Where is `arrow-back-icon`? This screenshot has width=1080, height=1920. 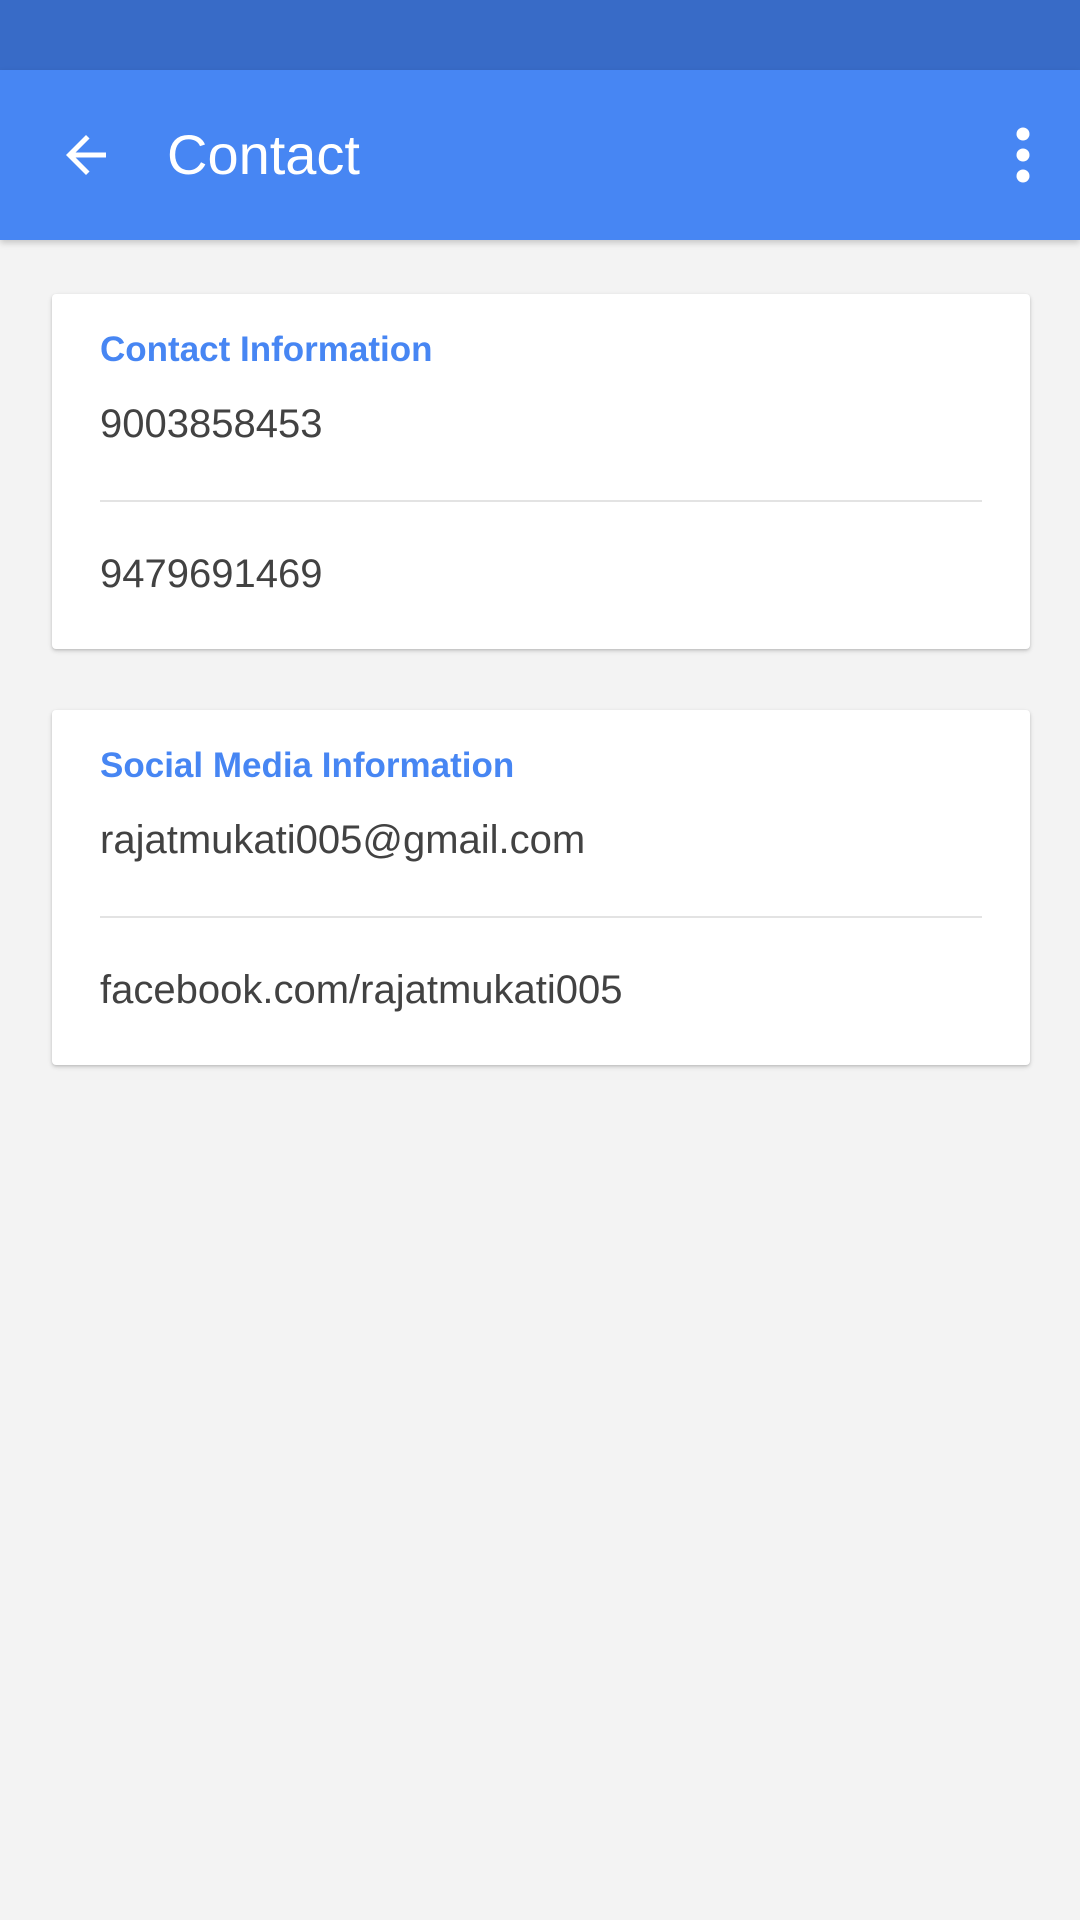 arrow-back-icon is located at coordinates (86, 155).